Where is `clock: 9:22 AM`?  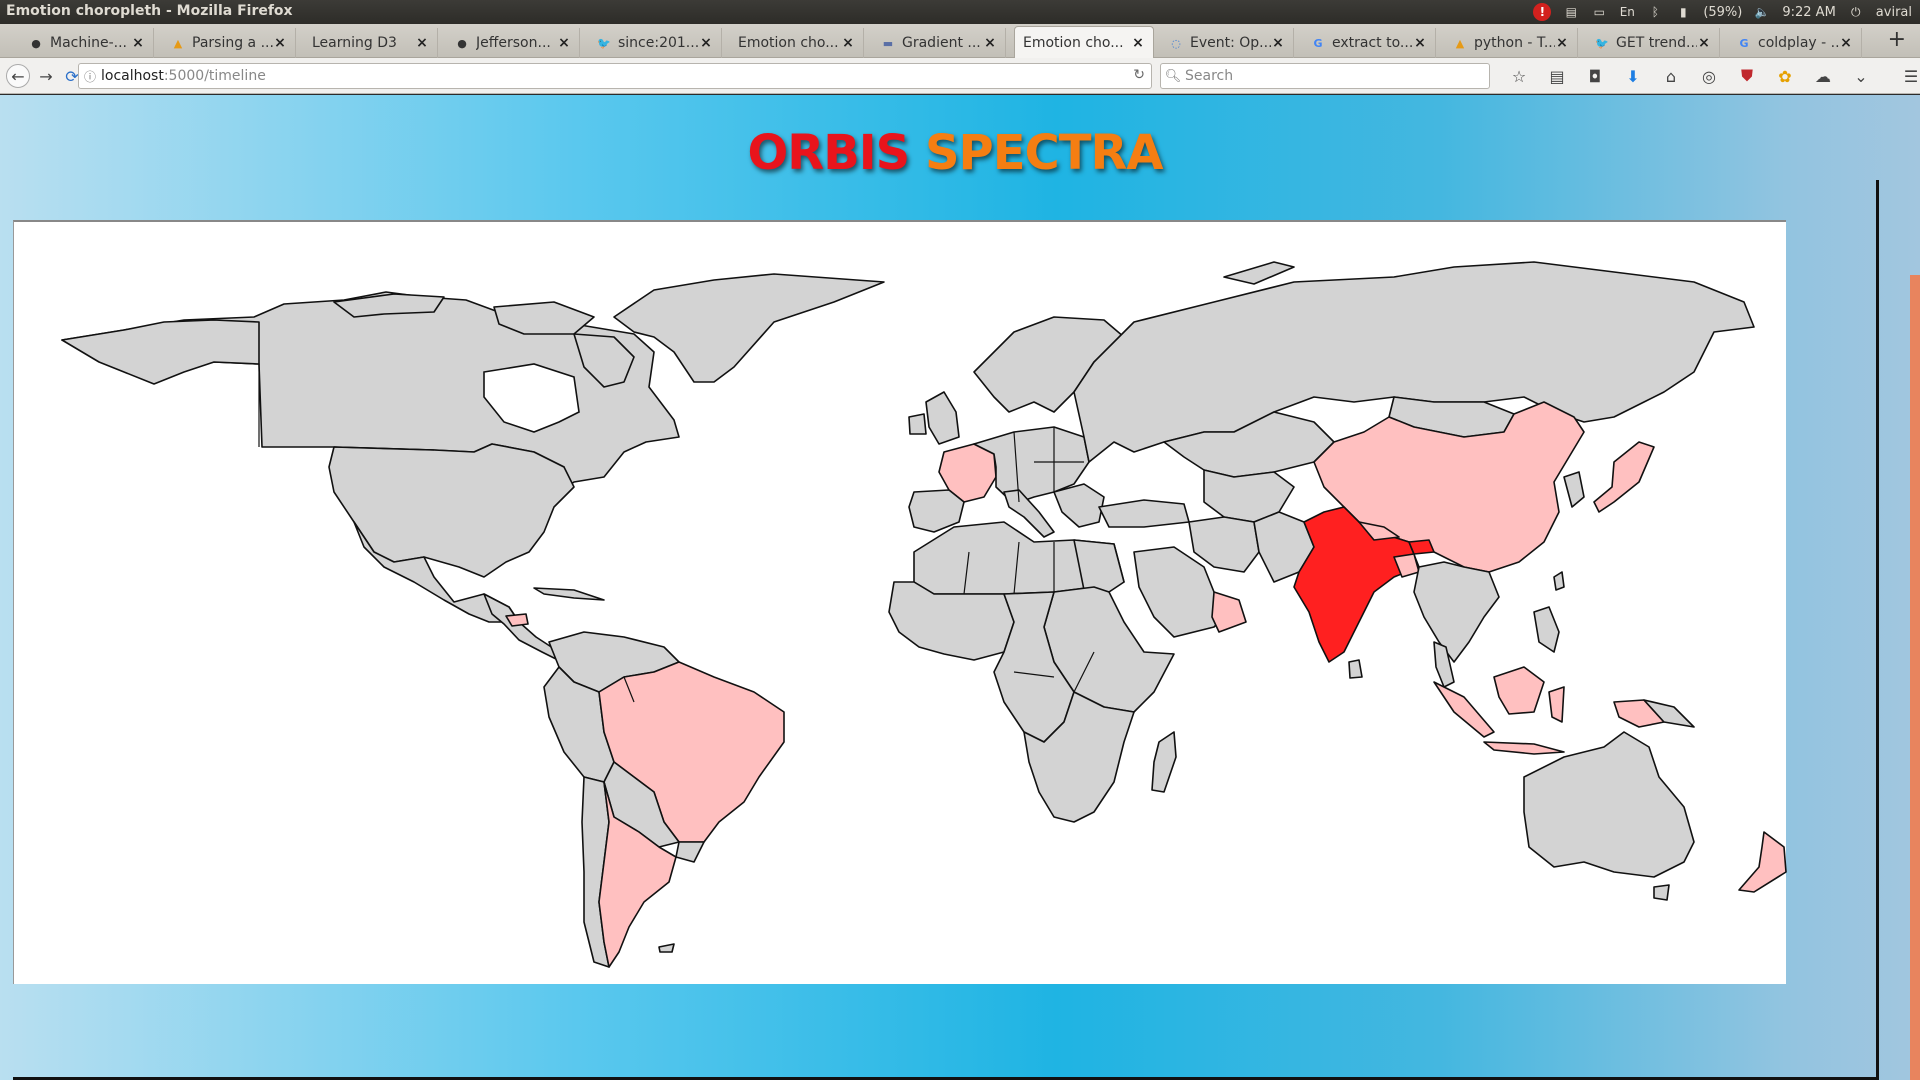
clock: 9:22 AM is located at coordinates (1808, 12).